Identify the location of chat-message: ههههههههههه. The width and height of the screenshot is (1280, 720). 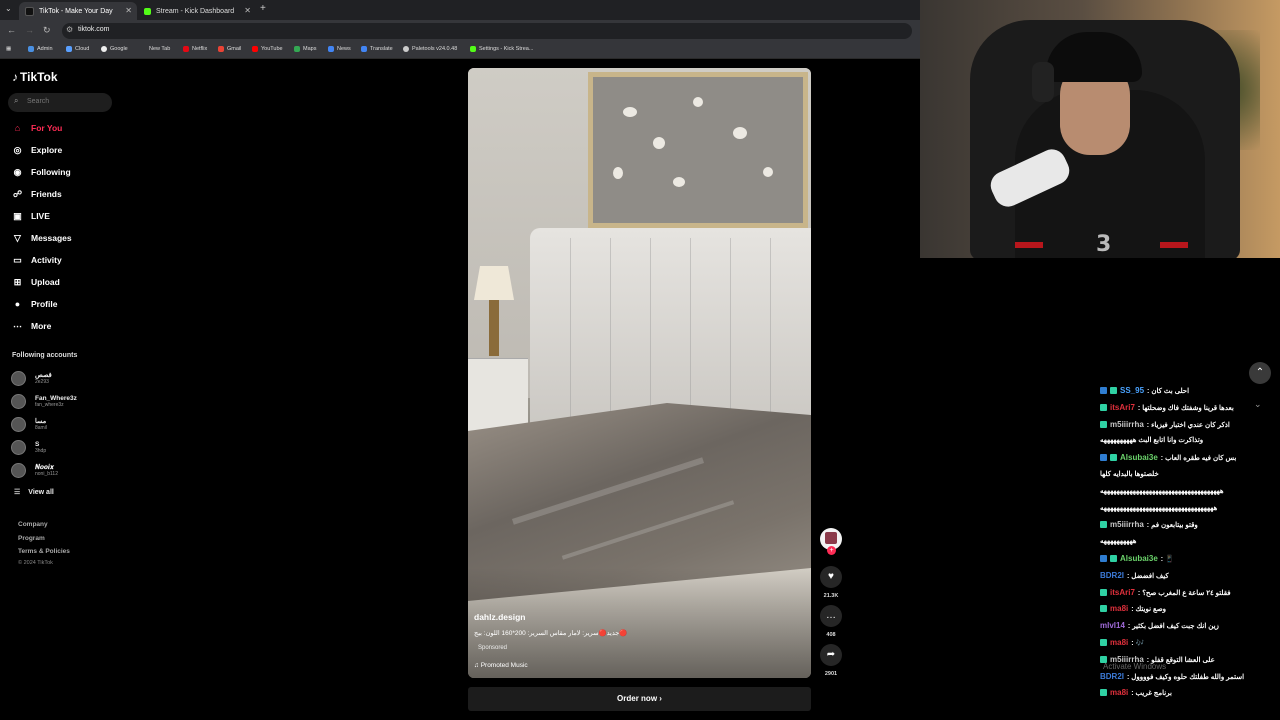
(1189, 541).